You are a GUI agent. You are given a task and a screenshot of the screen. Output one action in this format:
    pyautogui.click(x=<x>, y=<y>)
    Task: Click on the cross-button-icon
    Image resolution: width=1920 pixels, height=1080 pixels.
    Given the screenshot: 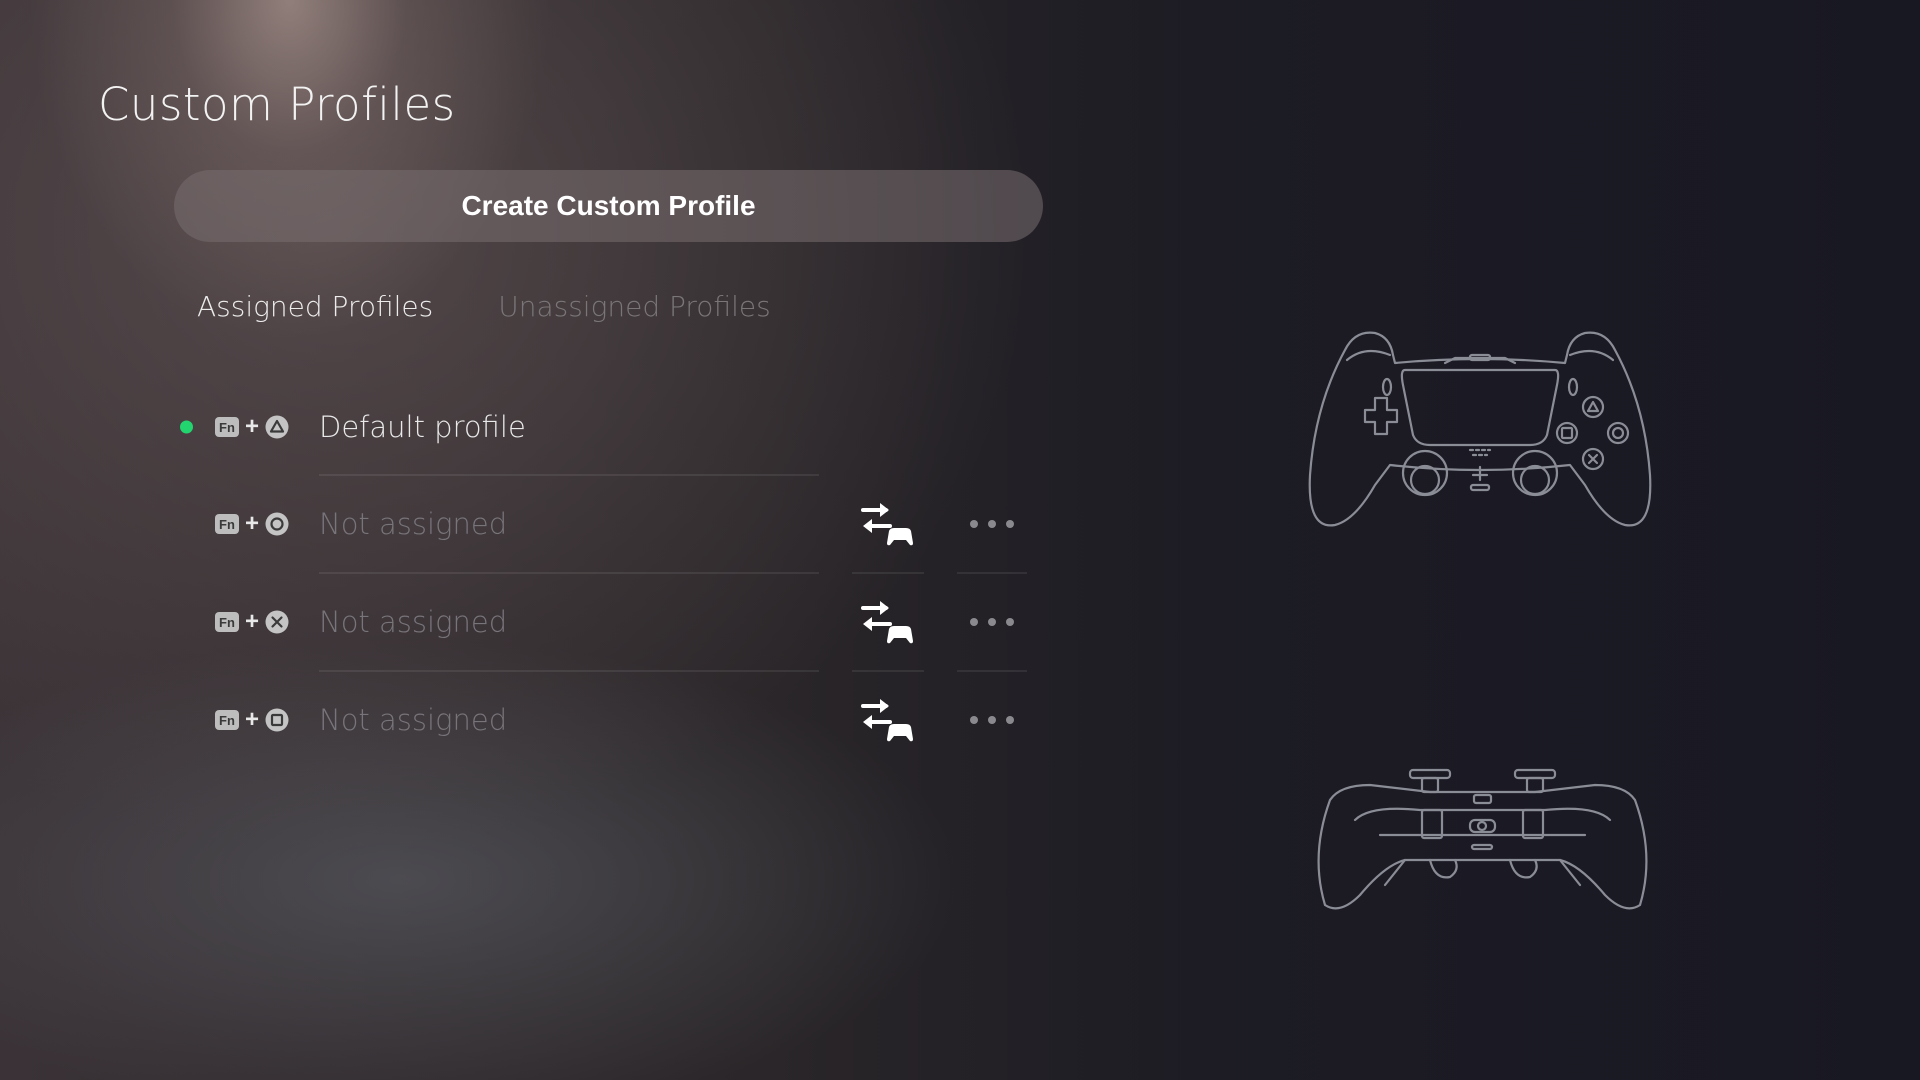 What is the action you would take?
    pyautogui.click(x=277, y=622)
    